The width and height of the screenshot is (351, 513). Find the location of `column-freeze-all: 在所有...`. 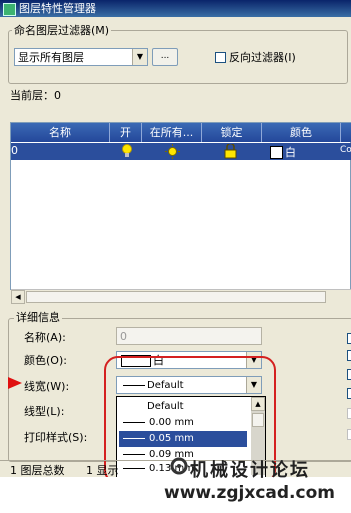

column-freeze-all: 在所有... is located at coordinates (172, 132).